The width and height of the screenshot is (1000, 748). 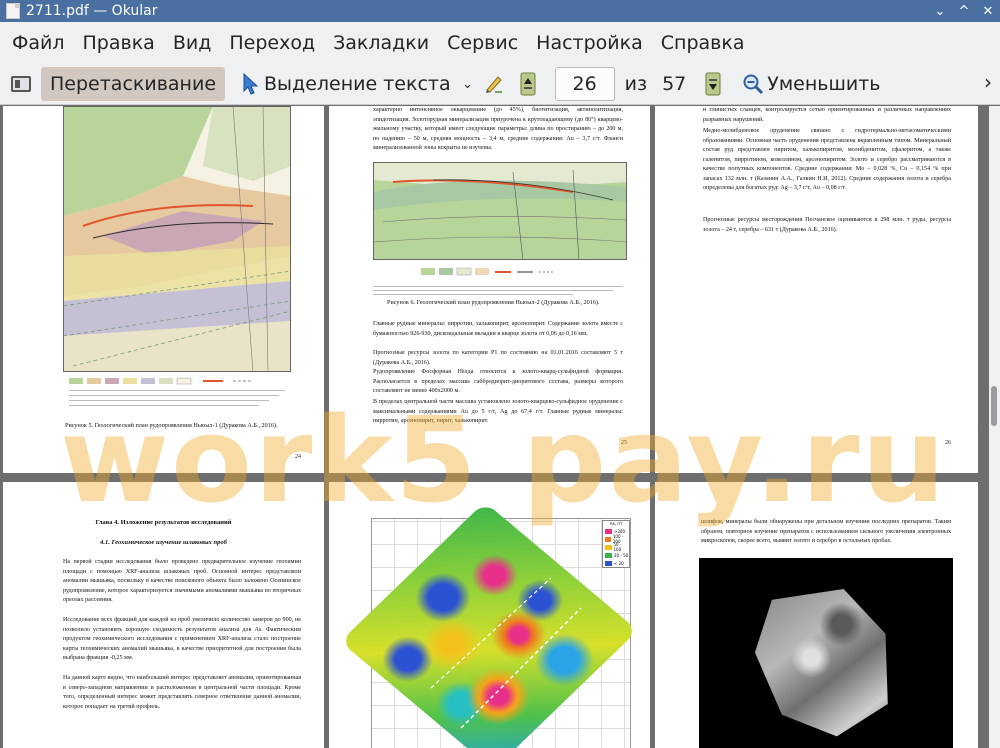 What do you see at coordinates (250, 84) in the screenshot?
I see `text-select-cursor-icon` at bounding box center [250, 84].